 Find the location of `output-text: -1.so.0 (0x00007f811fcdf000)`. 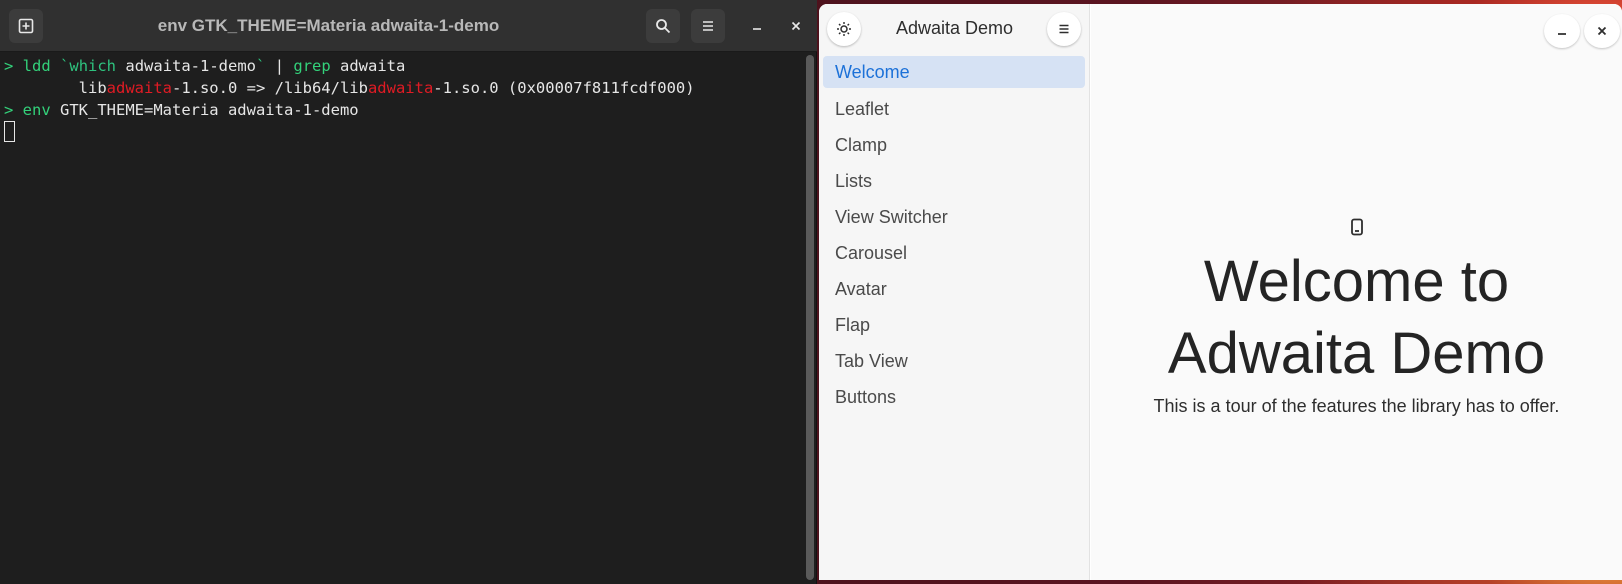

output-text: -1.so.0 (0x00007f811fcdf000) is located at coordinates (564, 88).